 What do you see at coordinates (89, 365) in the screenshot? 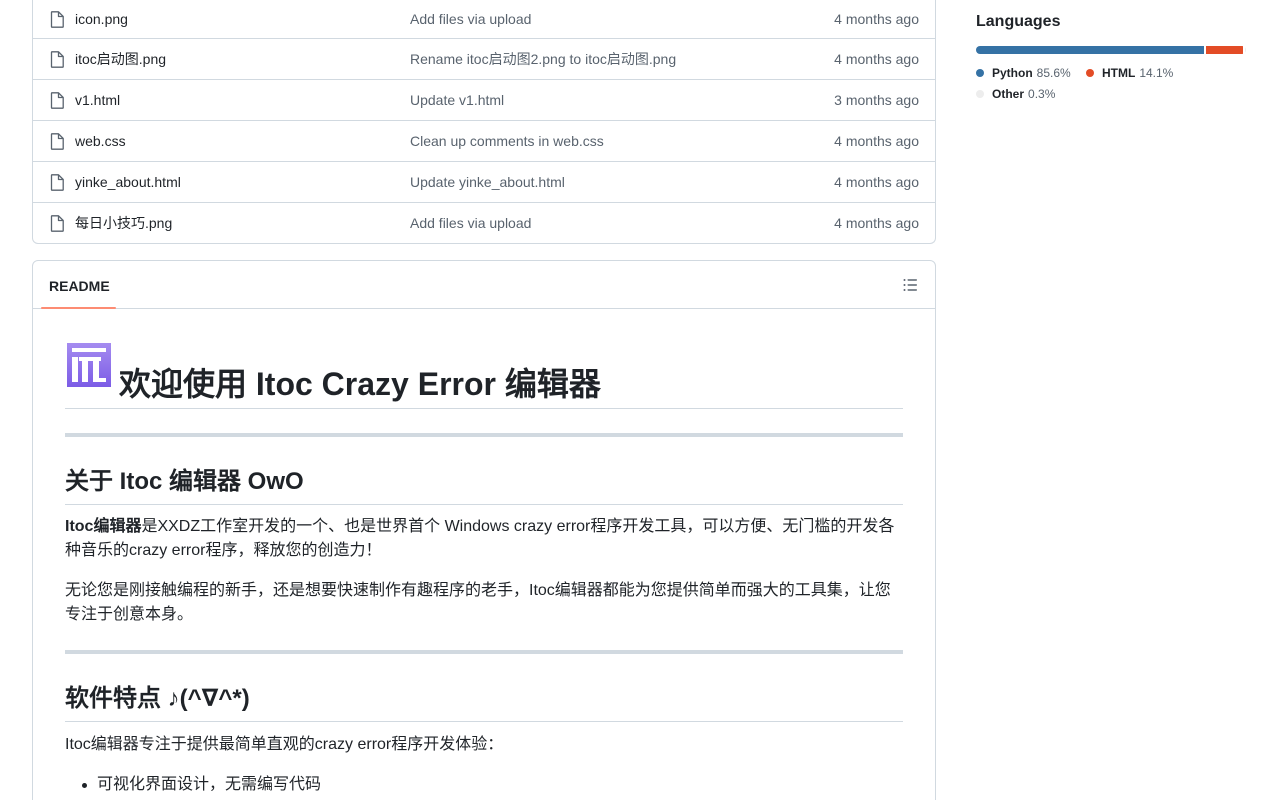
I see `itoc-logo` at bounding box center [89, 365].